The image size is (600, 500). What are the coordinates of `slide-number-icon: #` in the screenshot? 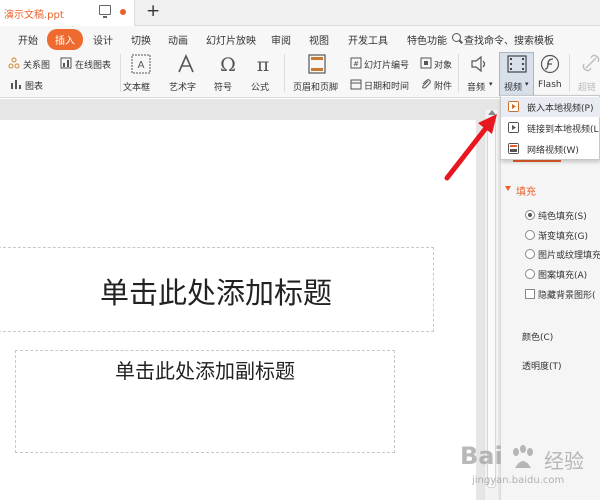 It's located at (356, 63).